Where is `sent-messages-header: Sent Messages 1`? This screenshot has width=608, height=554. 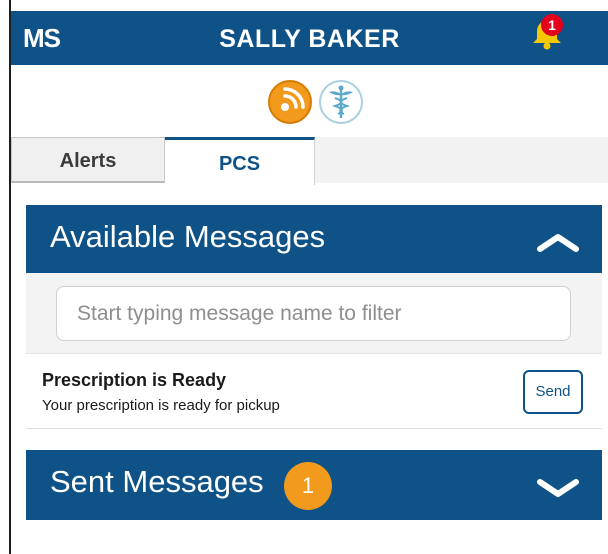
sent-messages-header: Sent Messages 1 is located at coordinates (314, 485).